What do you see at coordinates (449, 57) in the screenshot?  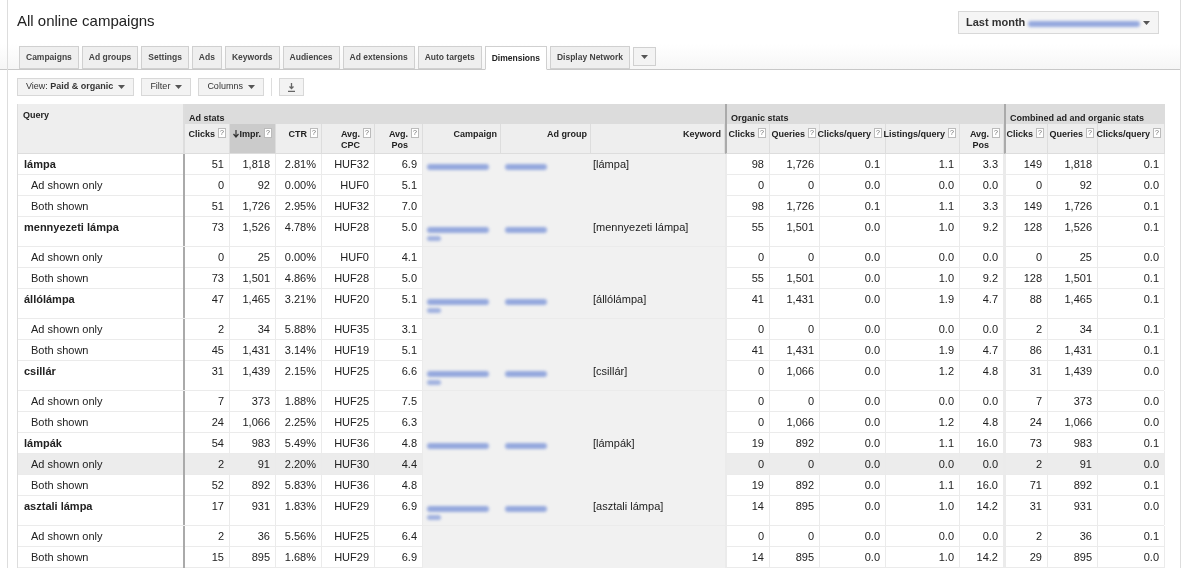 I see `tab: Auto targets` at bounding box center [449, 57].